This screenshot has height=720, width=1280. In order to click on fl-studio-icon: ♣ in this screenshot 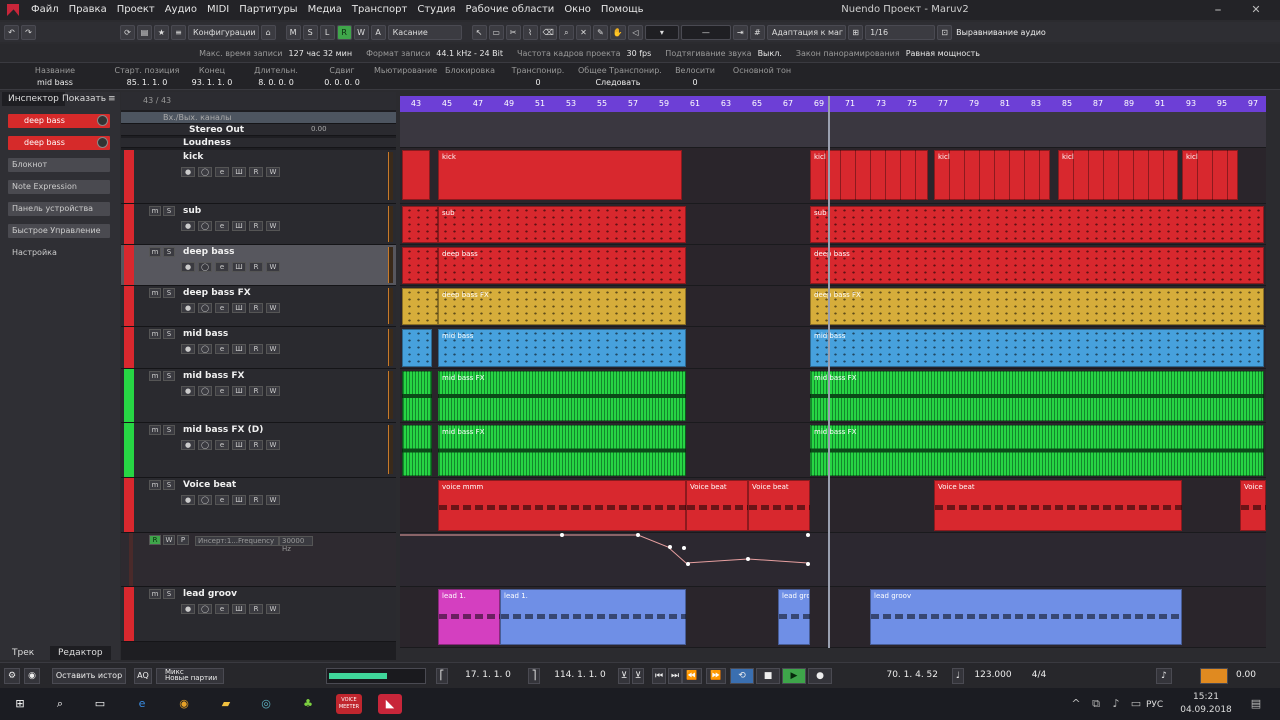, I will do `click(308, 704)`.